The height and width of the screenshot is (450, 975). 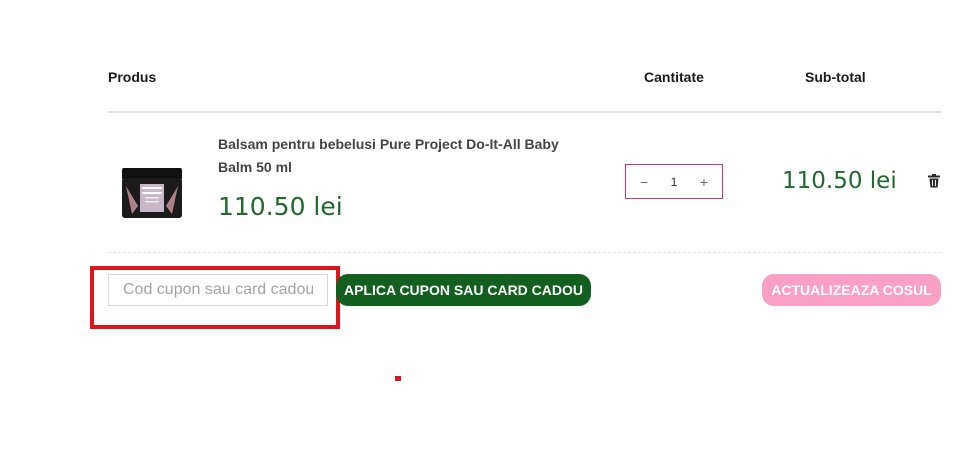 What do you see at coordinates (851, 290) in the screenshot?
I see `update-cart-button: ACTUALIZEAZA COSUL` at bounding box center [851, 290].